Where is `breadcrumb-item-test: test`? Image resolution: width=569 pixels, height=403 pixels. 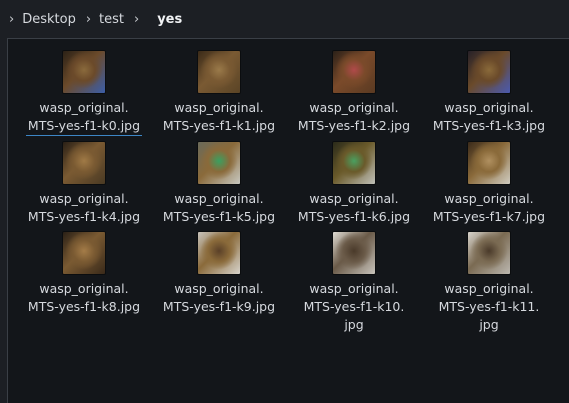 breadcrumb-item-test: test is located at coordinates (111, 19).